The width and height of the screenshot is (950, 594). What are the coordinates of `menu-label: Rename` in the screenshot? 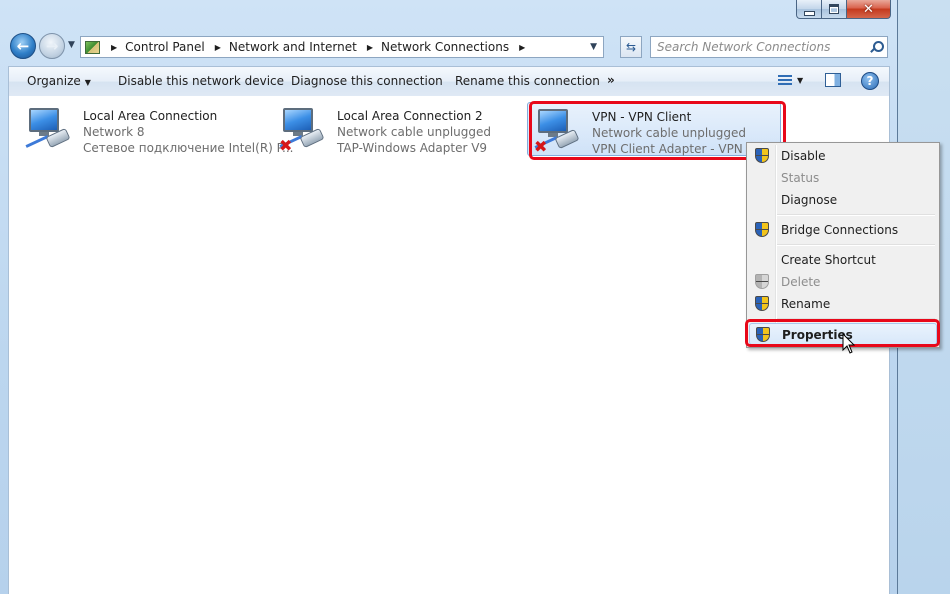 It's located at (806, 304).